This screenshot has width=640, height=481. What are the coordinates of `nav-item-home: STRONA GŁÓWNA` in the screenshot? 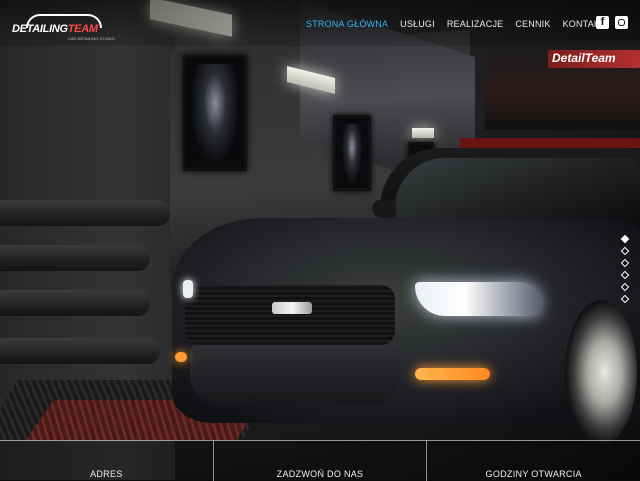 It's located at (347, 24).